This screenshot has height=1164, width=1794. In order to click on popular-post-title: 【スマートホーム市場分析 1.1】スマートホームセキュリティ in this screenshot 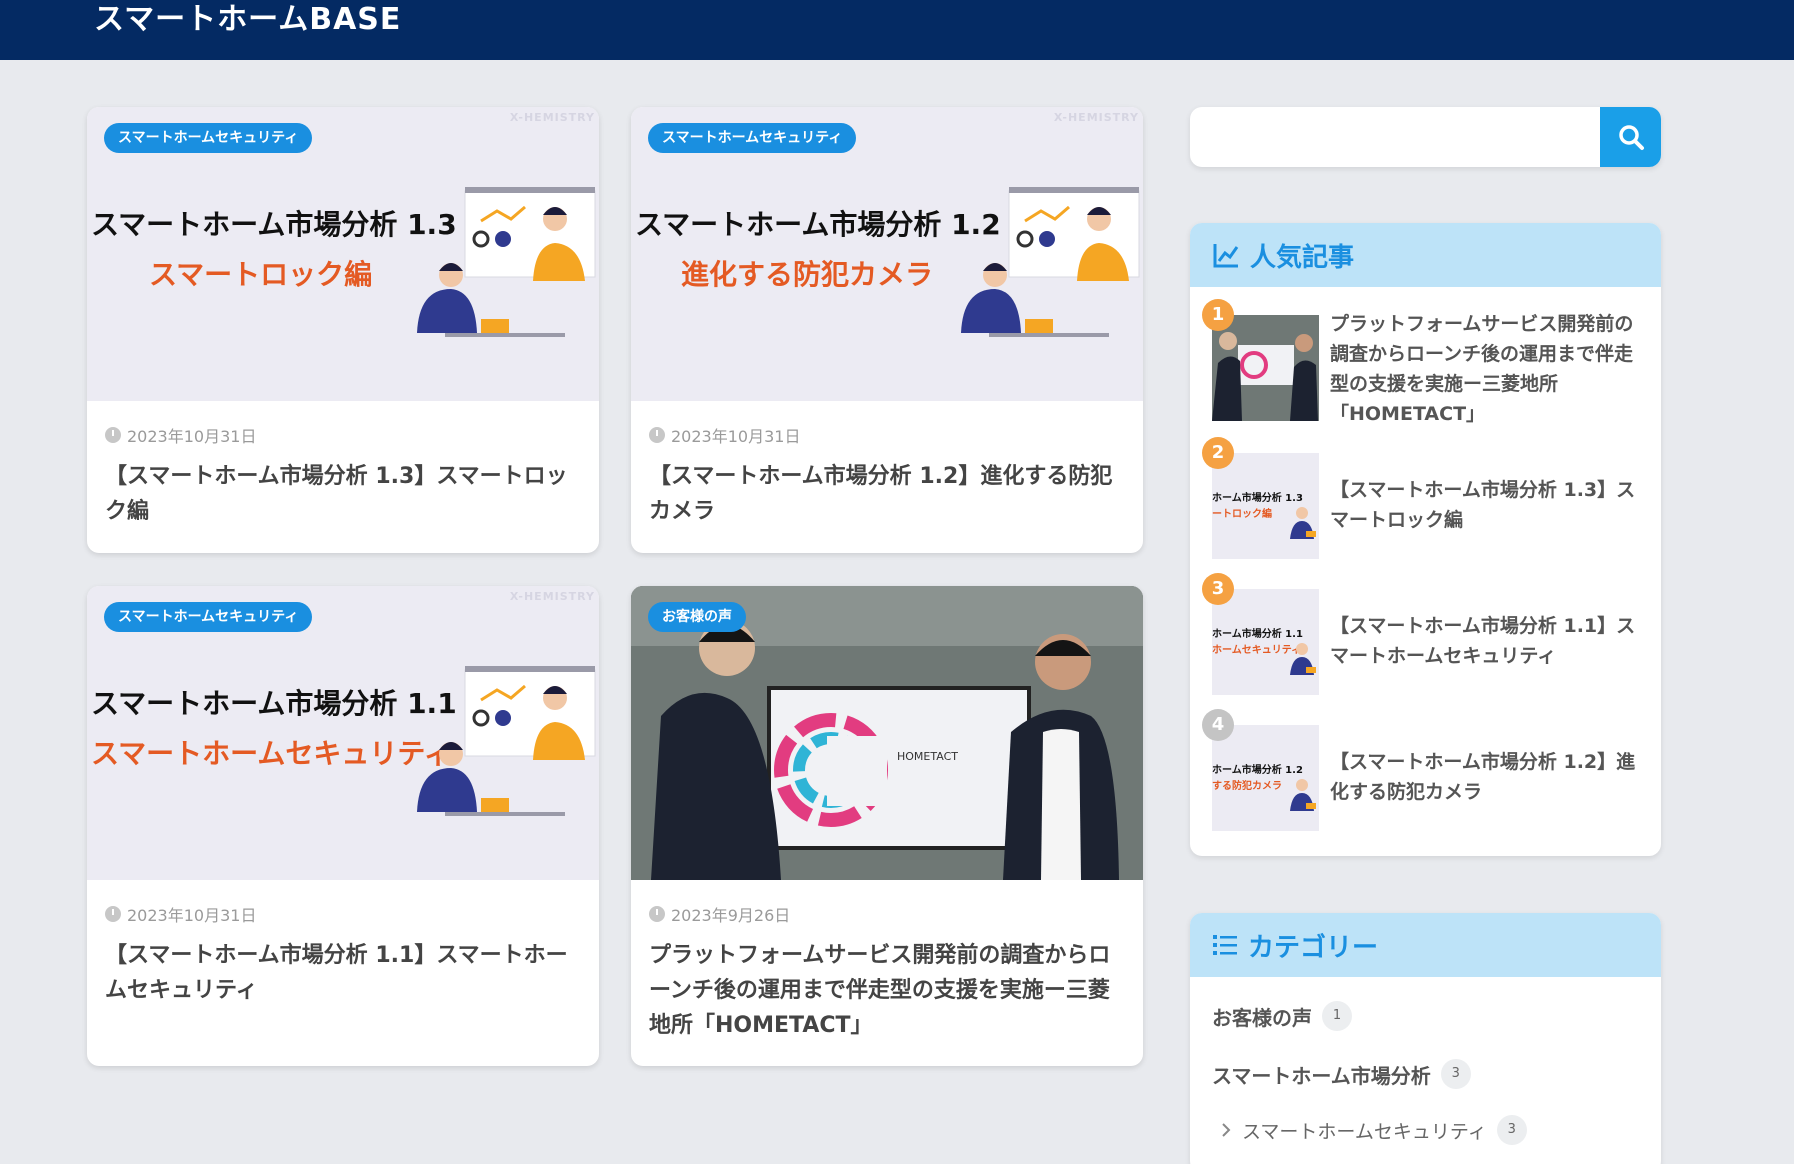, I will do `click(1485, 641)`.